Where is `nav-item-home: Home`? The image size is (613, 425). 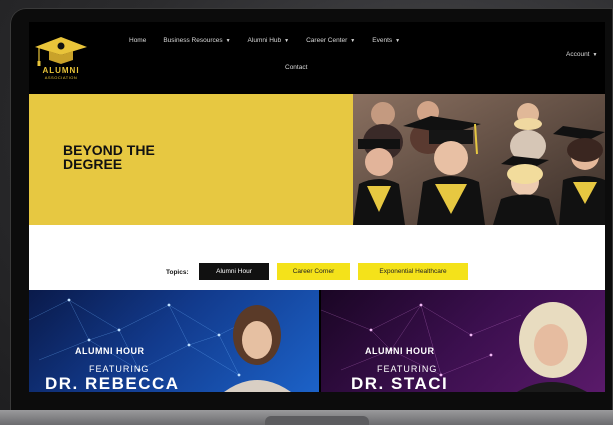
nav-item-home: Home is located at coordinates (137, 43).